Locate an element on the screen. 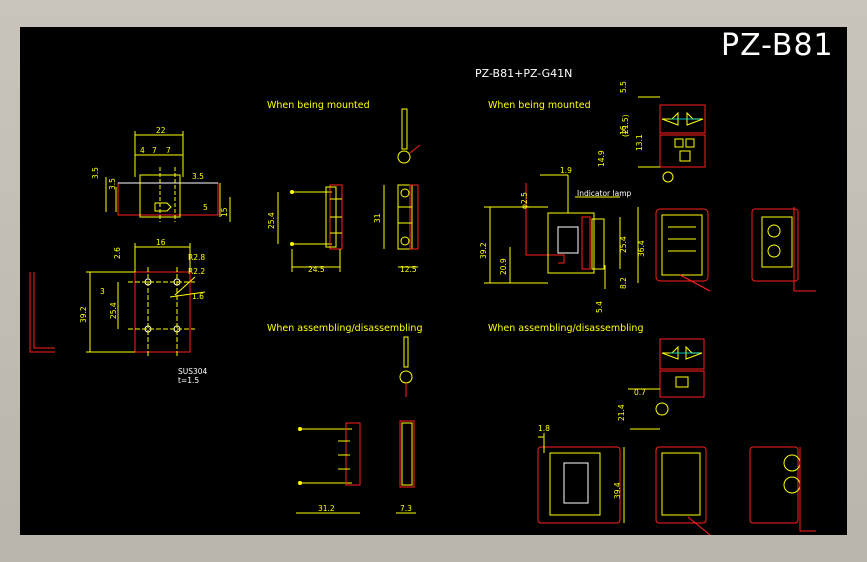 The image size is (867, 562). mid-assembling-views is located at coordinates (356, 425).